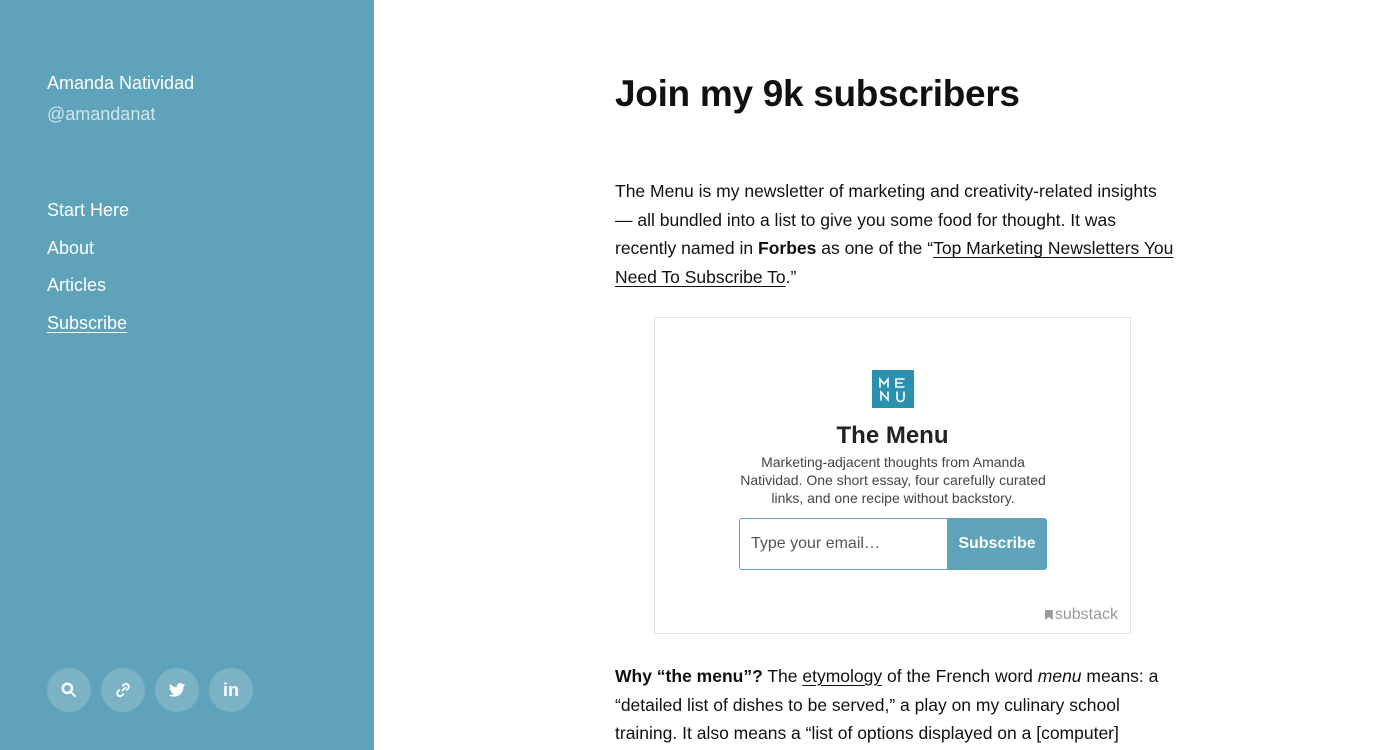 The image size is (1400, 750). What do you see at coordinates (88, 323) in the screenshot?
I see `nav-item-subscribe: Subscribe` at bounding box center [88, 323].